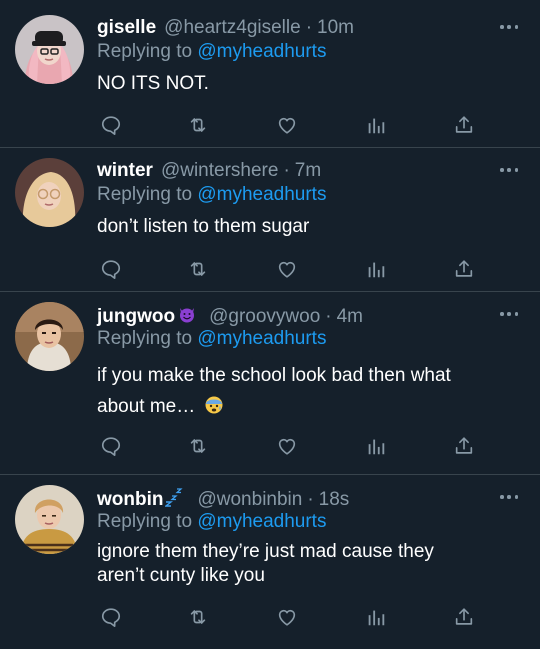  I want to click on timestamp: 18s, so click(334, 500).